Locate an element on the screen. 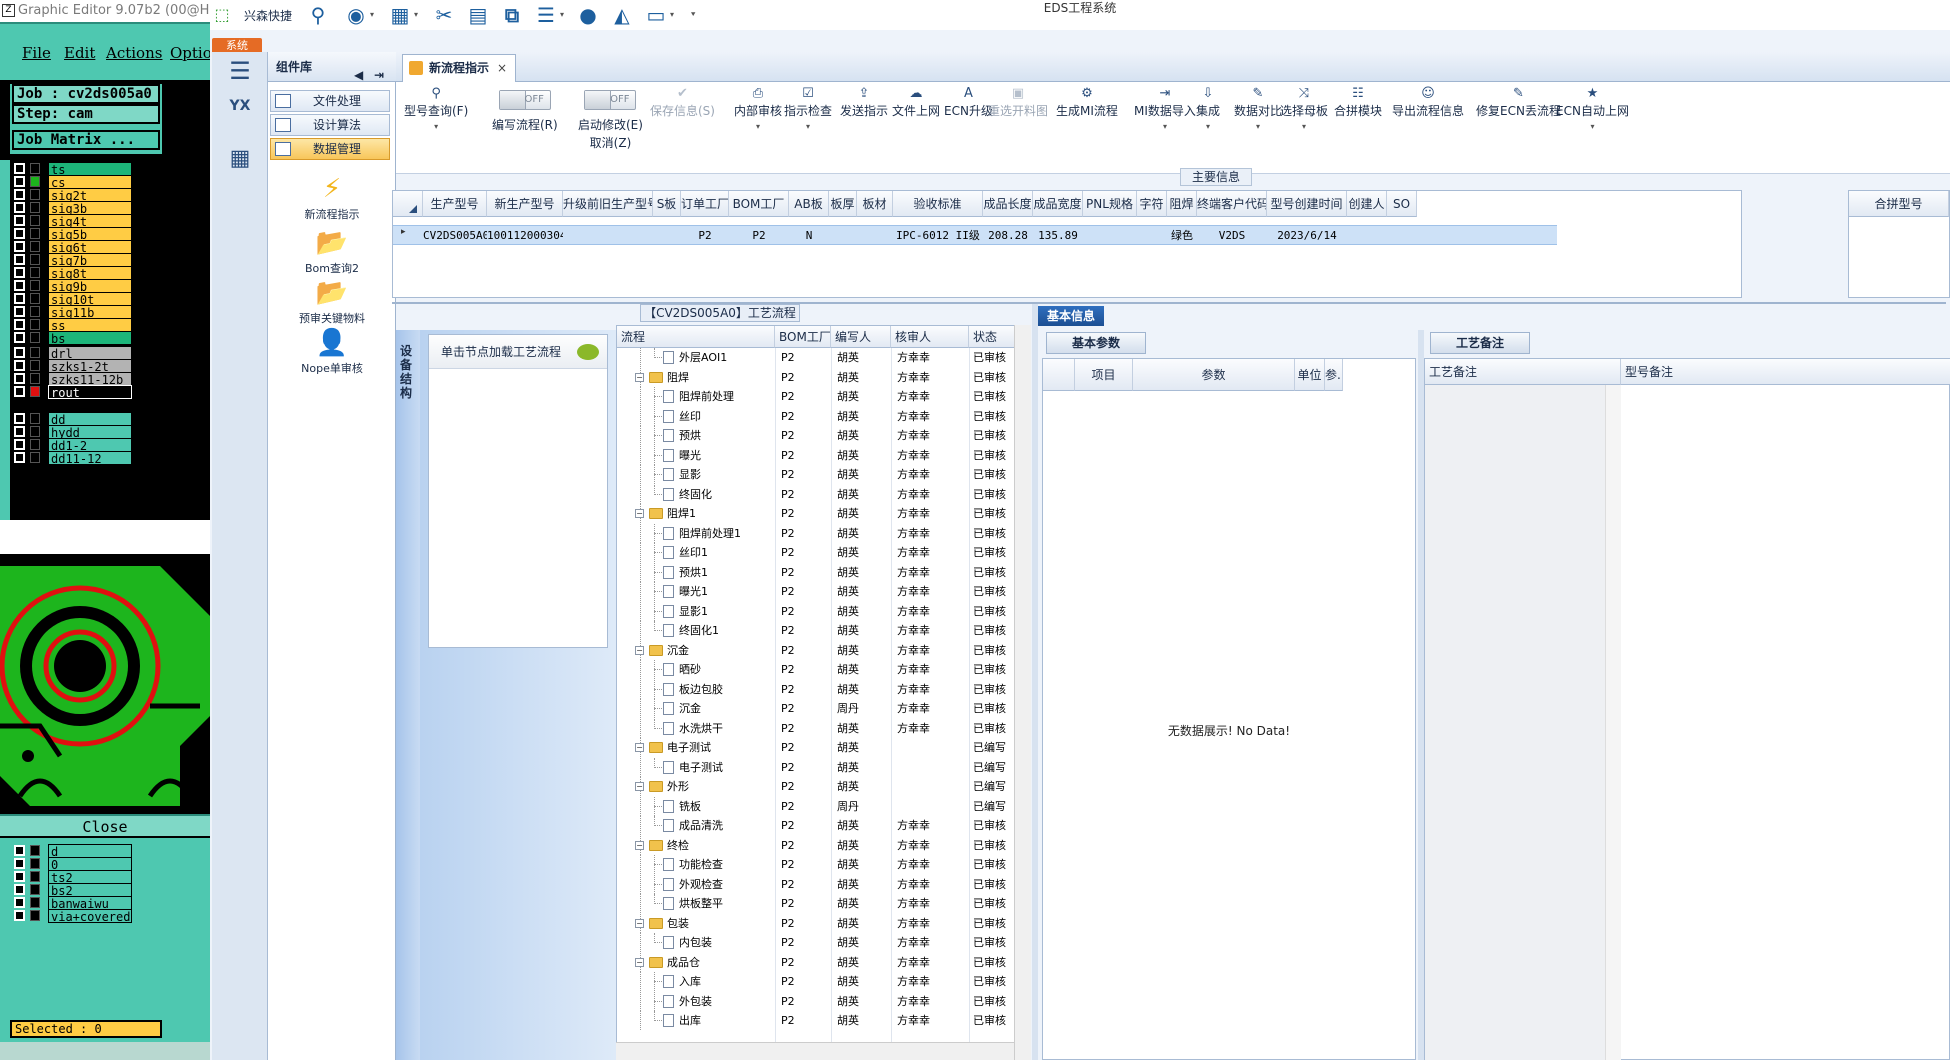  tree-cell: 终固化1 is located at coordinates (696, 630).